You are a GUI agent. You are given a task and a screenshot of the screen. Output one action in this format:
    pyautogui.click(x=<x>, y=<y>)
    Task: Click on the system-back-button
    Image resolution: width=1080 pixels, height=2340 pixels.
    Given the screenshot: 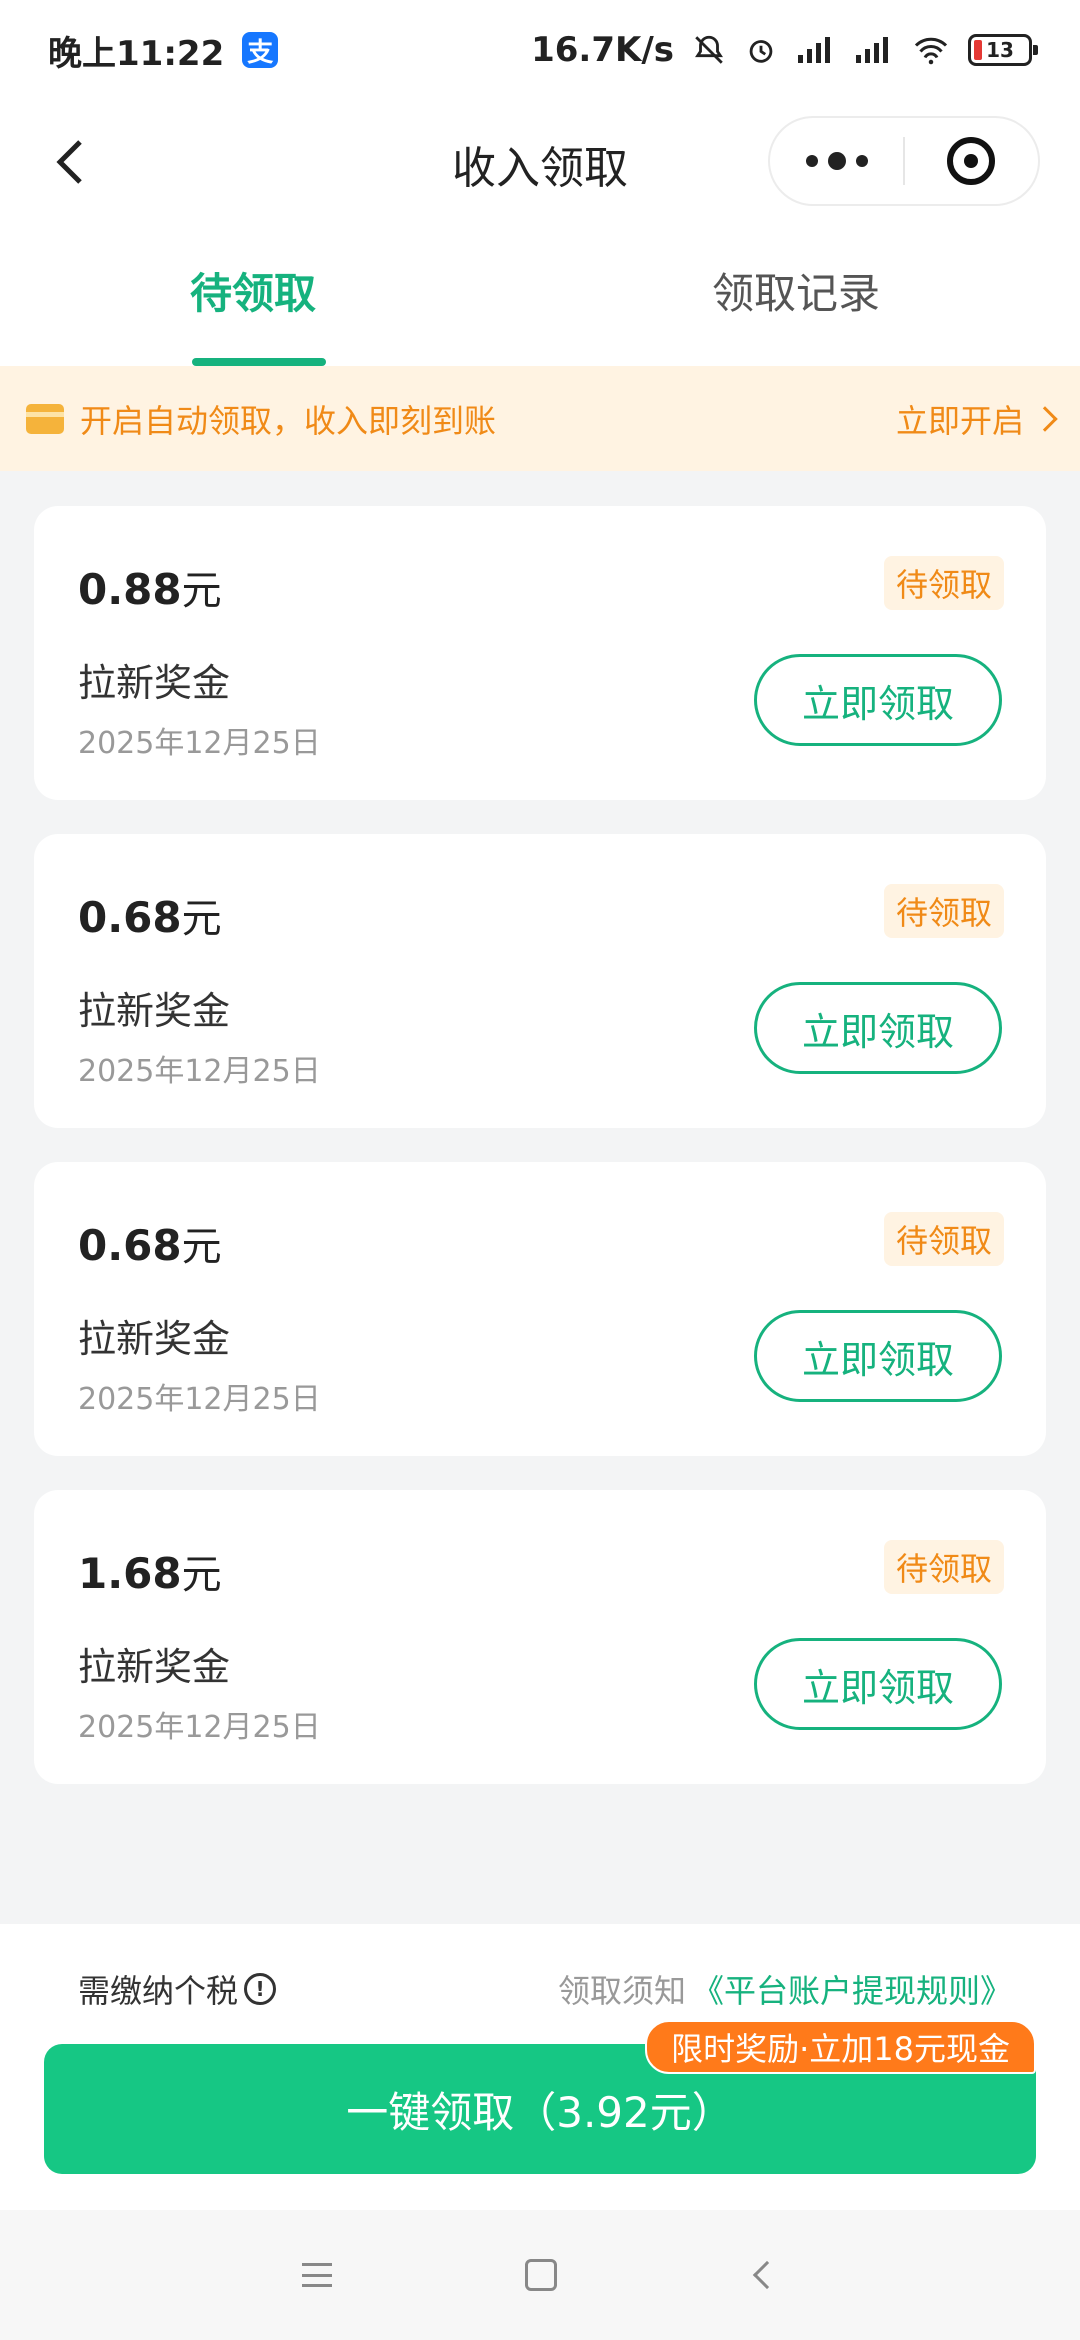 What is the action you would take?
    pyautogui.click(x=767, y=2275)
    